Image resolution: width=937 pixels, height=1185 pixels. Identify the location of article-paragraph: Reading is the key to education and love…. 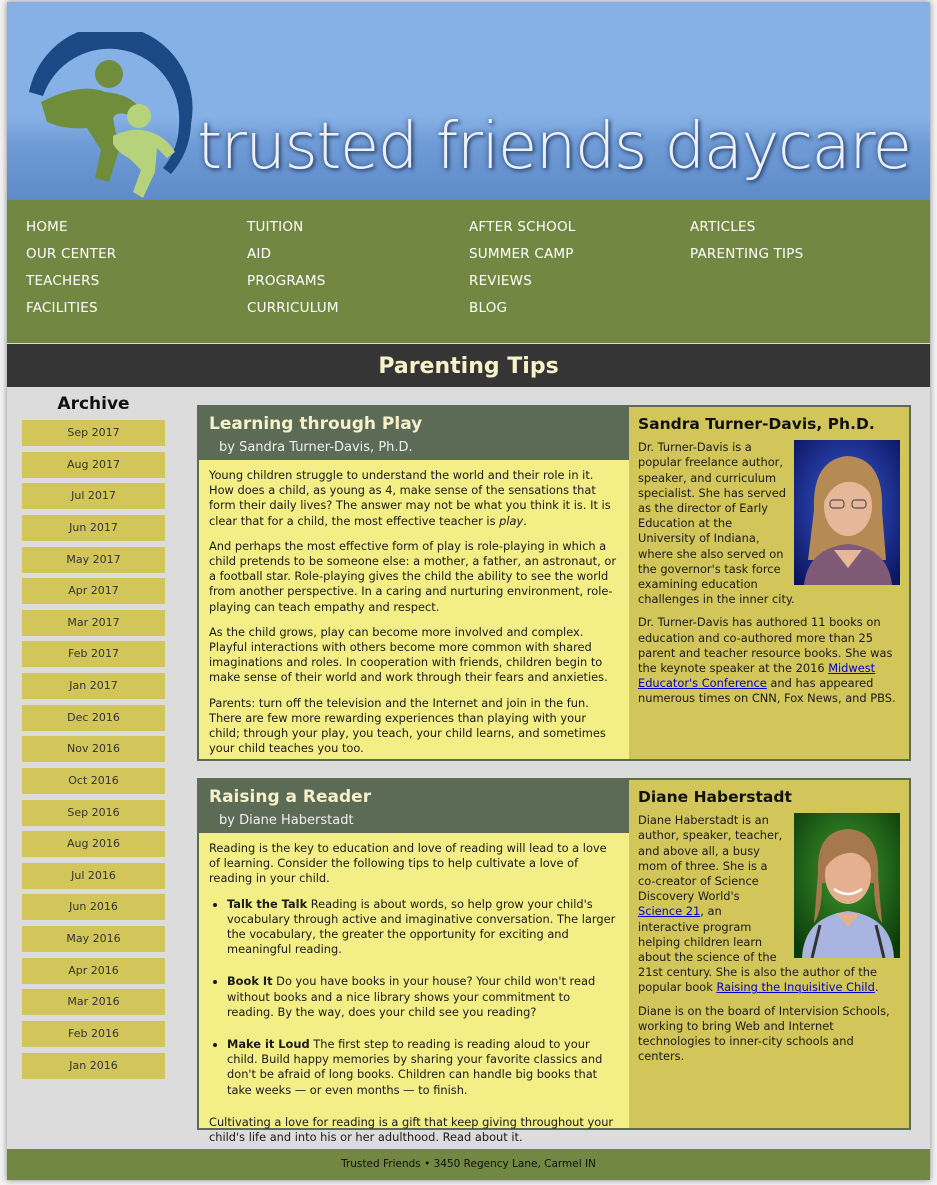
(408, 863).